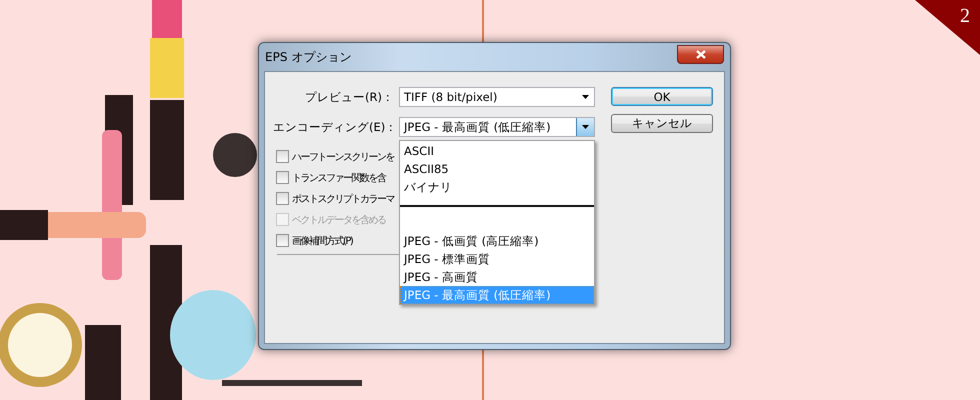 The image size is (980, 400). I want to click on dropdown-option: JPEG - 低画質 (高圧縮率), so click(497, 241).